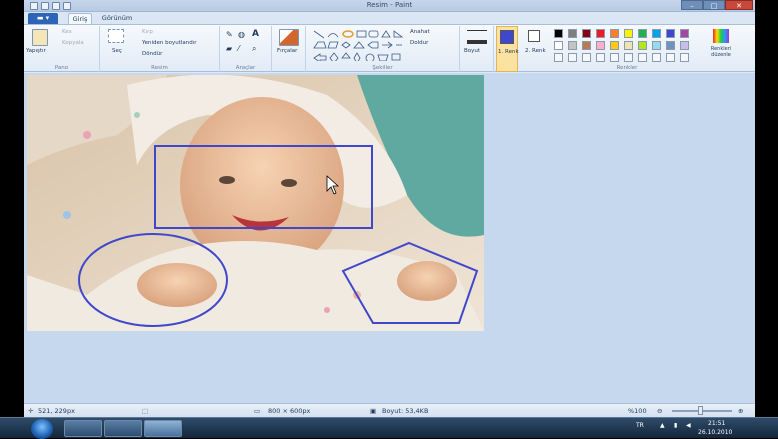 This screenshot has height=439, width=778. What do you see at coordinates (56, 411) in the screenshot?
I see `cursor-position: 521, 229px` at bounding box center [56, 411].